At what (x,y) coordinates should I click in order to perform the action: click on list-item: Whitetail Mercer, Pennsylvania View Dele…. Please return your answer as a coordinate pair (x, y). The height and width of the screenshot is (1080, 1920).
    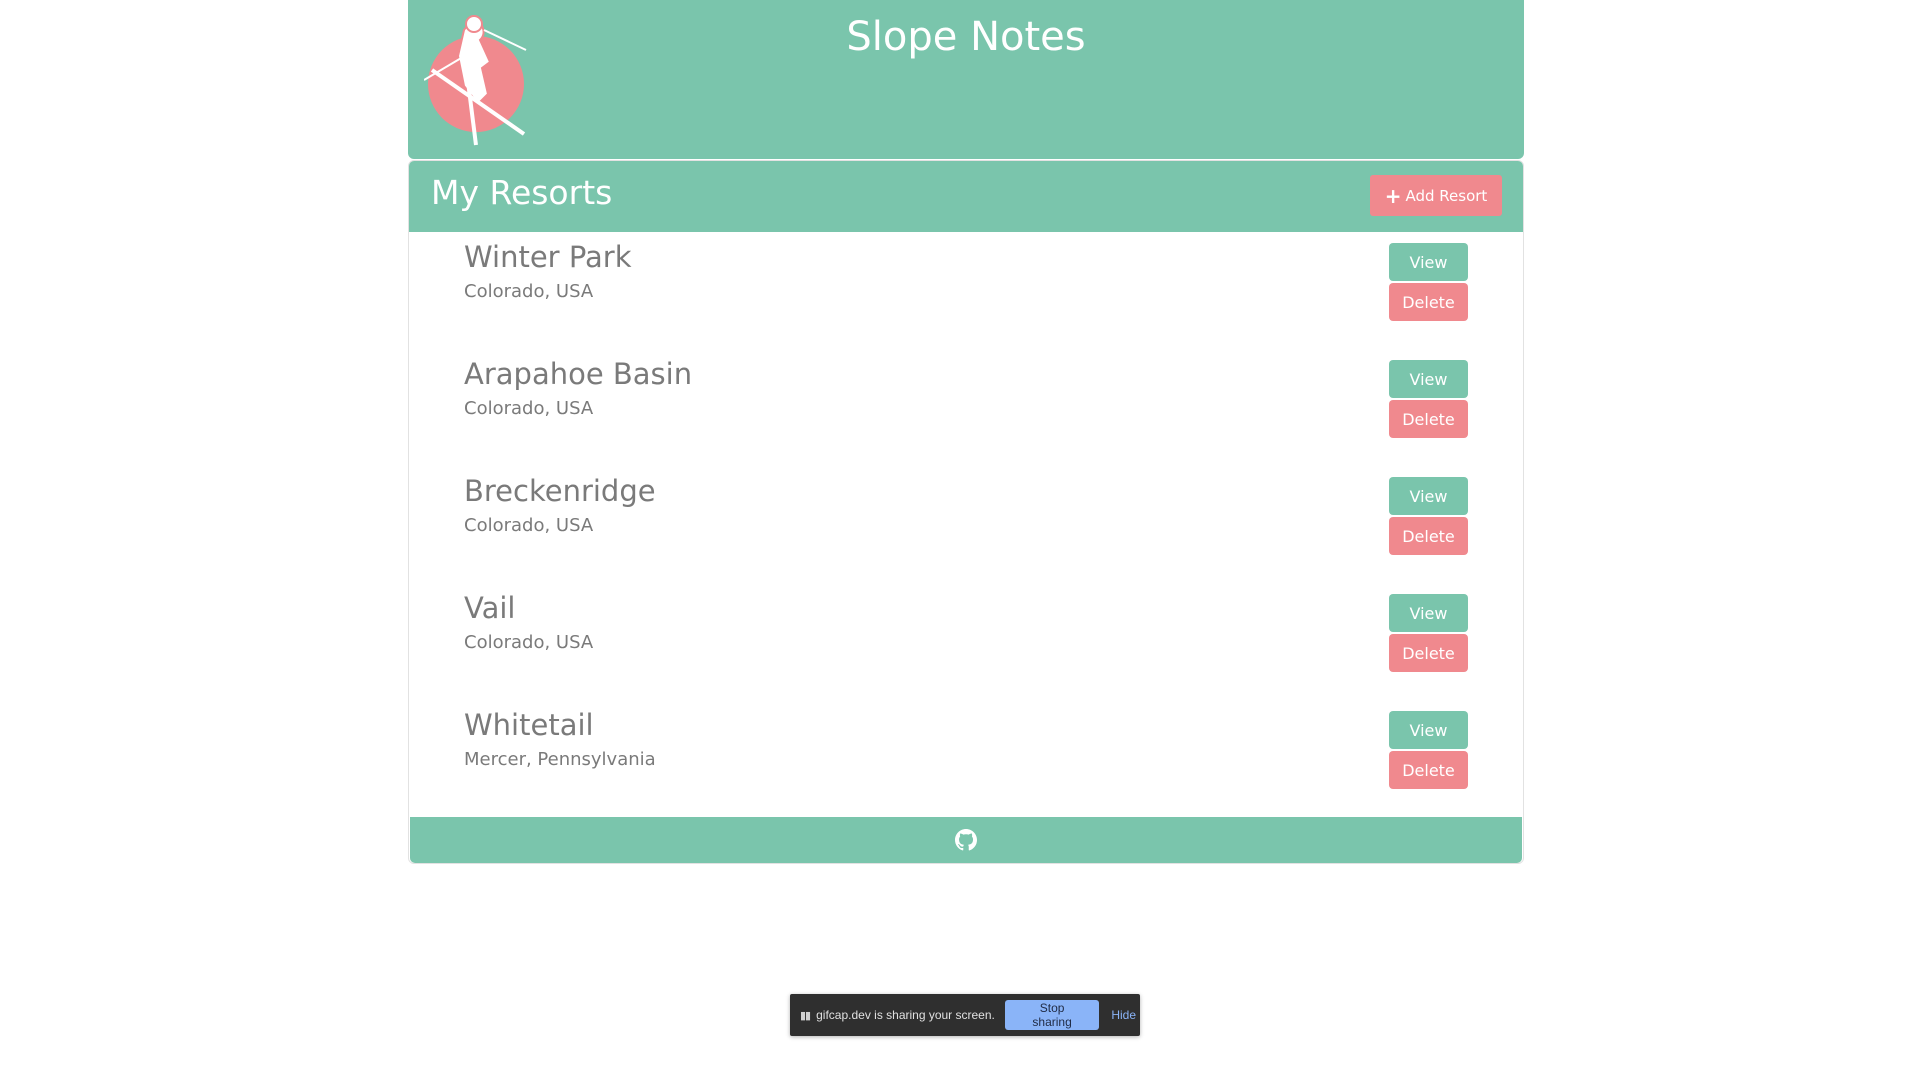
    Looking at the image, I should click on (966, 758).